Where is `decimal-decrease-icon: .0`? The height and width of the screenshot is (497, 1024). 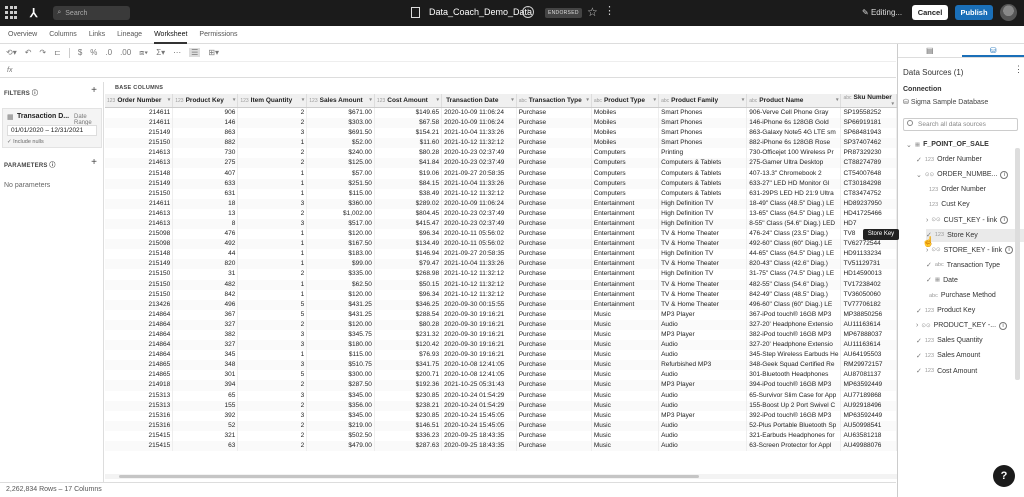
decimal-decrease-icon: .0 is located at coordinates (108, 52).